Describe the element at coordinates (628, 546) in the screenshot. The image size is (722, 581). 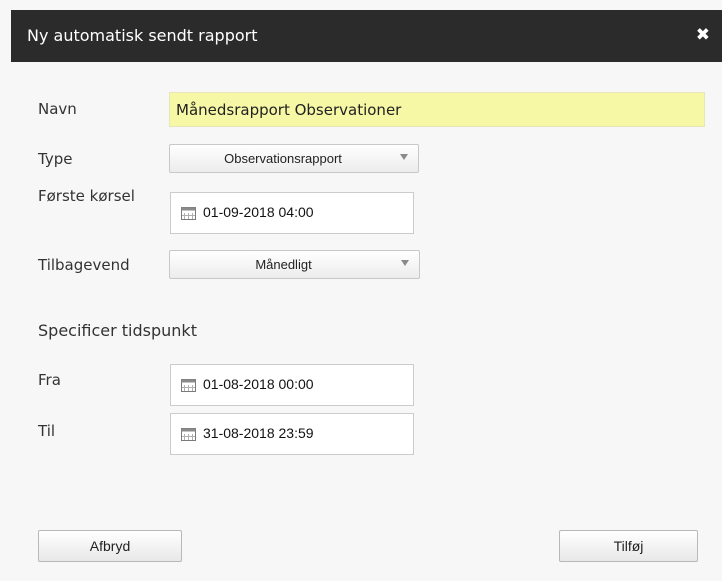
I see `add-button: Tilføj` at that location.